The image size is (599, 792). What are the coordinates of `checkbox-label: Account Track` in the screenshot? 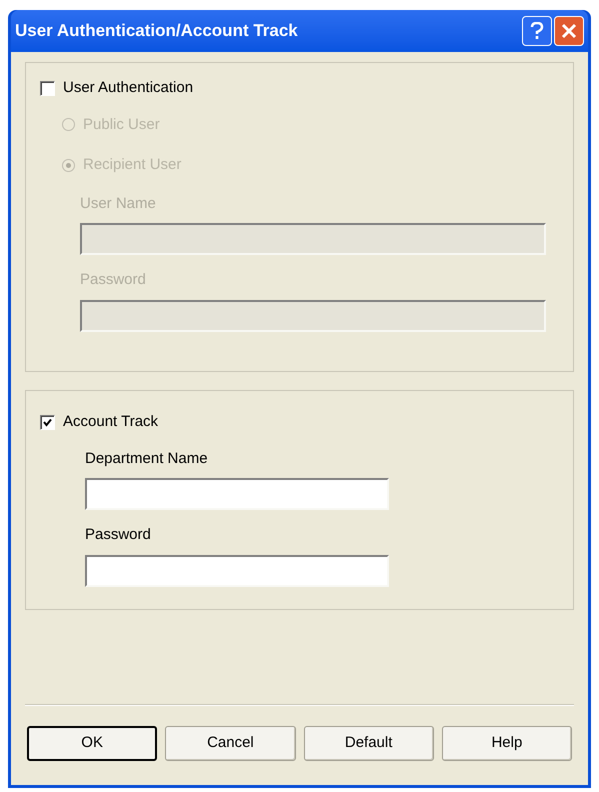 It's located at (110, 422).